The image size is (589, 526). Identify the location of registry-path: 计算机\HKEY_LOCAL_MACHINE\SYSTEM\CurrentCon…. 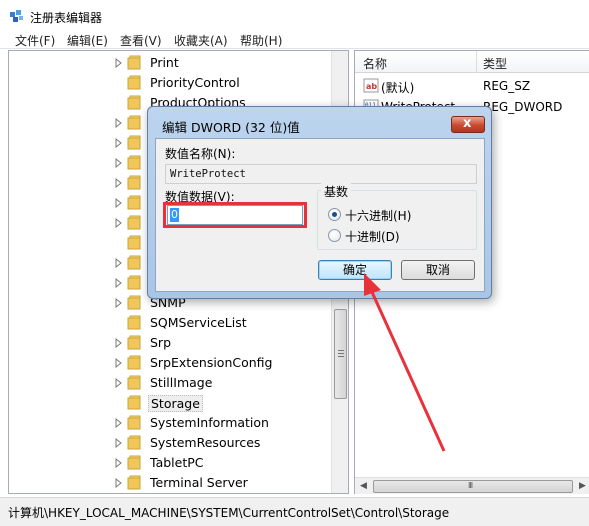
(229, 513).